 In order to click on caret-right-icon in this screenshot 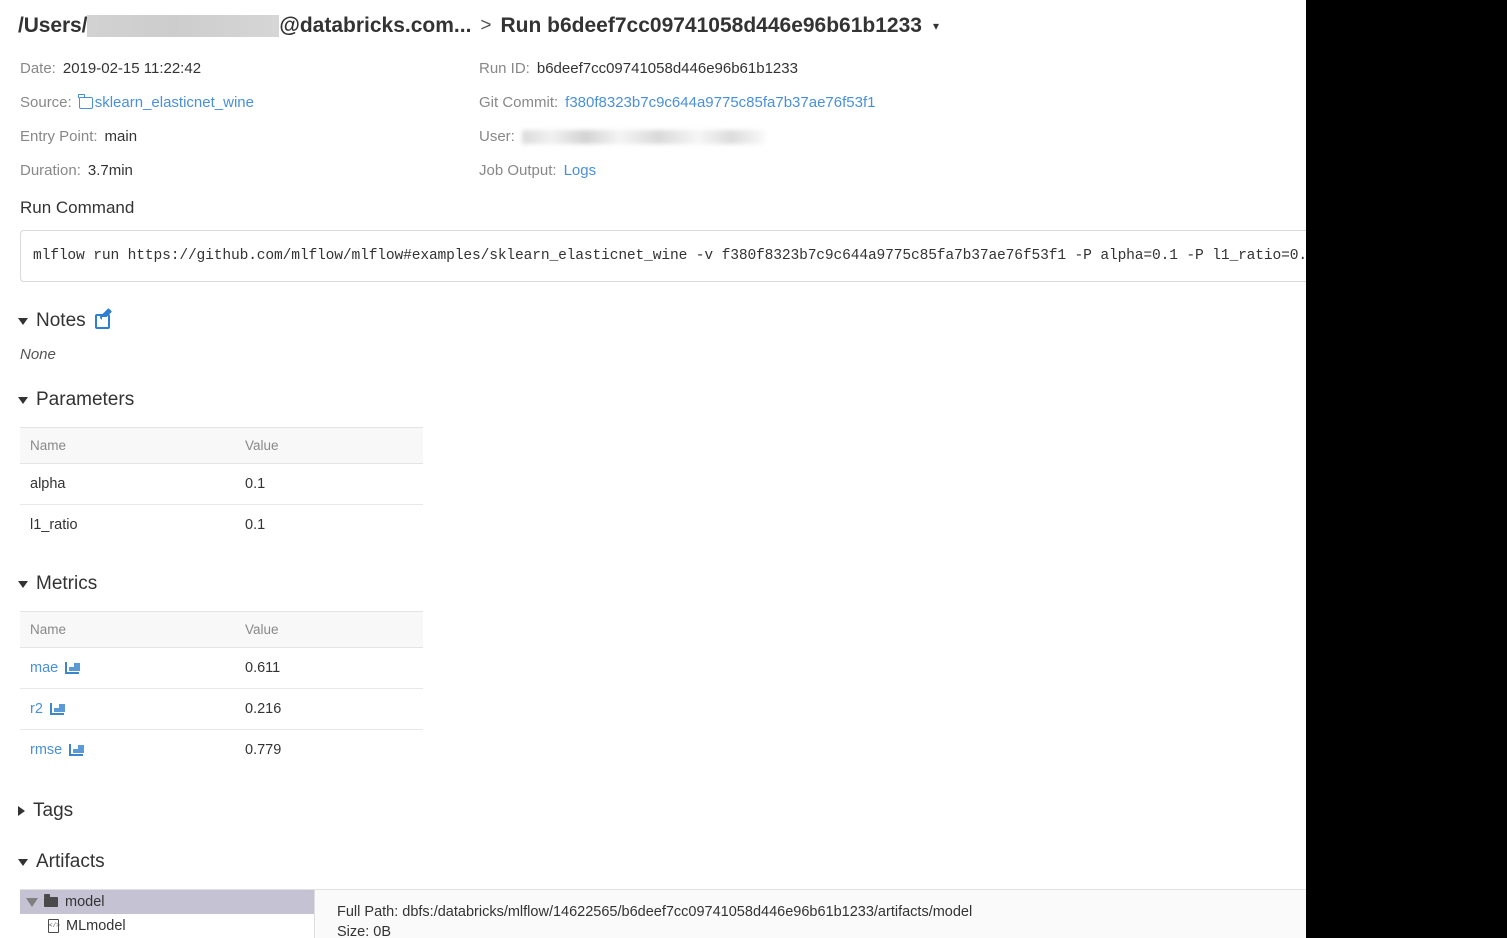, I will do `click(21, 811)`.